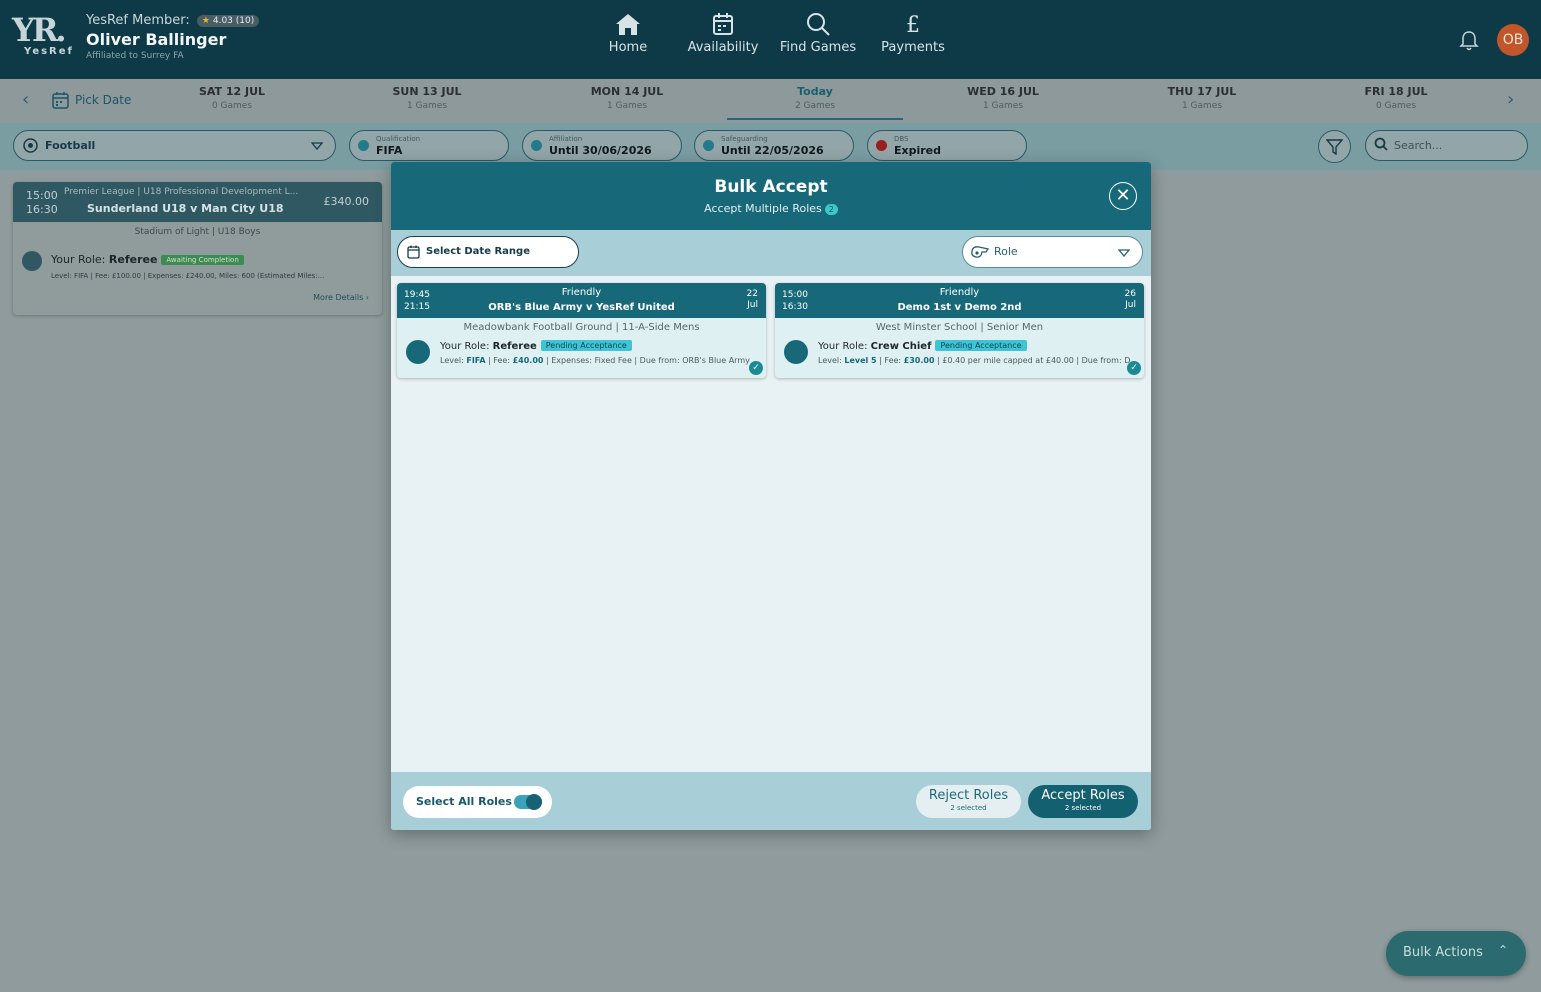 Image resolution: width=1541 pixels, height=992 pixels. What do you see at coordinates (341, 297) in the screenshot?
I see `more-details-link: More Details ›` at bounding box center [341, 297].